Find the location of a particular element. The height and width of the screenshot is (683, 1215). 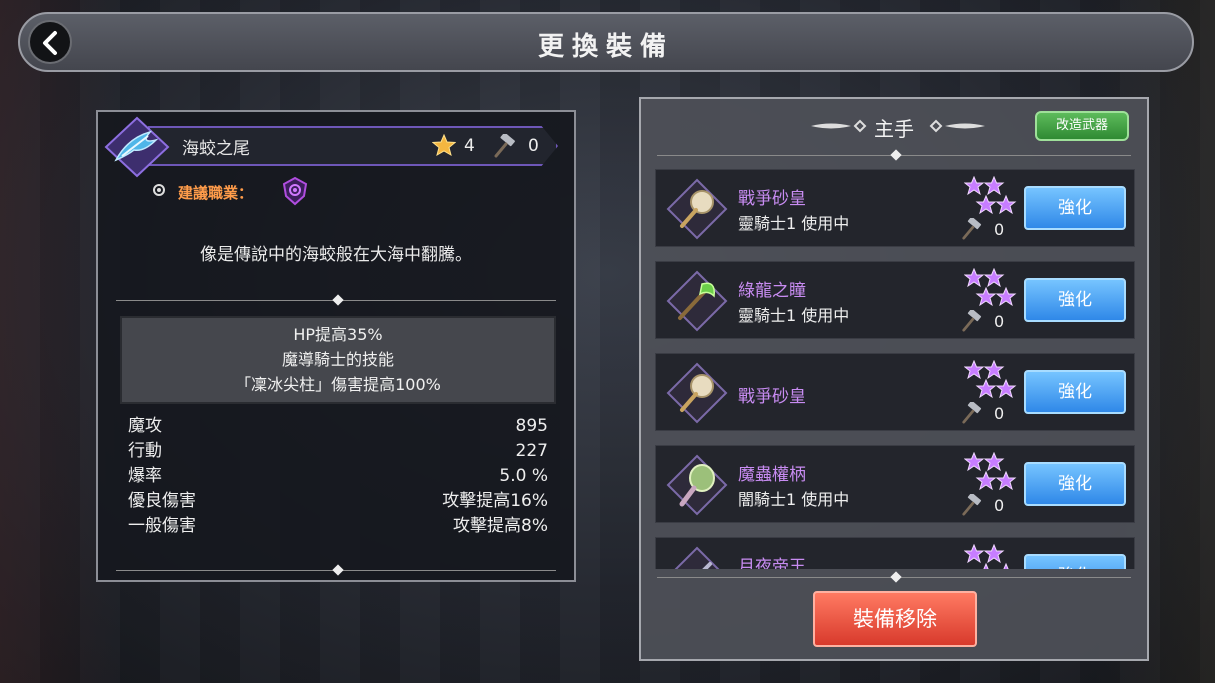

moon-emperor-weapon-icon is located at coordinates (697, 557).